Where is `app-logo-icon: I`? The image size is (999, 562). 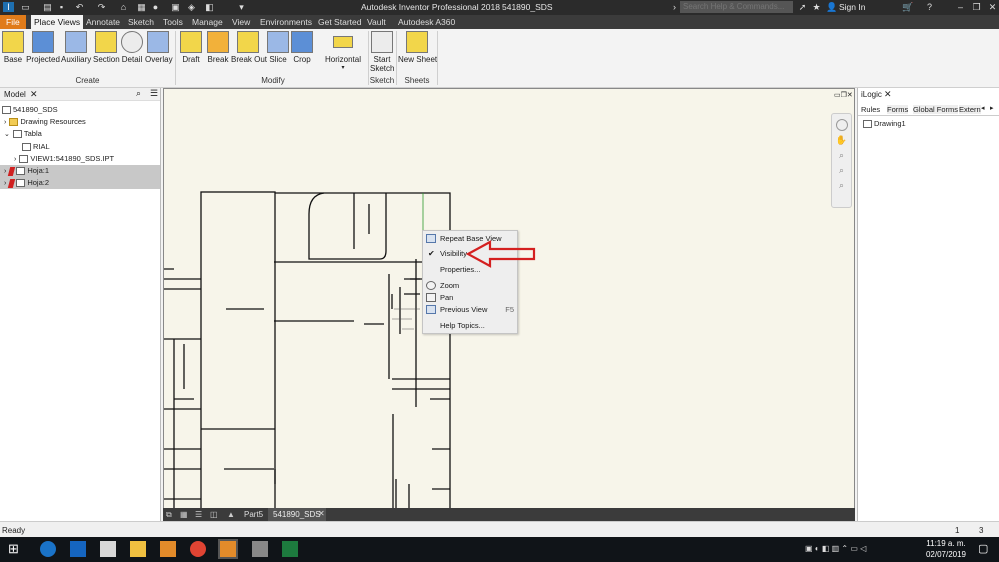 app-logo-icon: I is located at coordinates (8, 7).